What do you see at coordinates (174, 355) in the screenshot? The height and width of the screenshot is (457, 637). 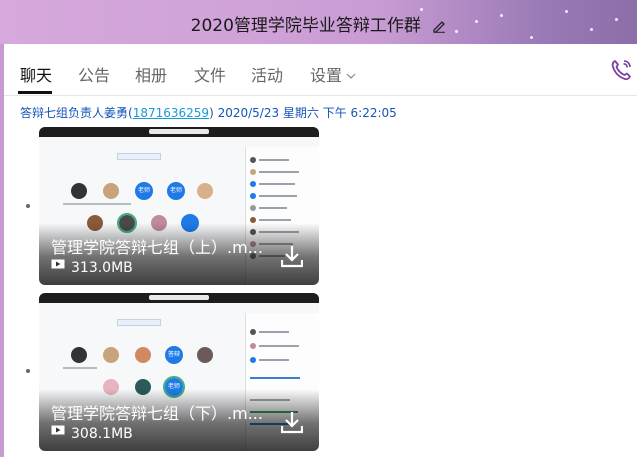 I see `defense-badge: 答辩` at bounding box center [174, 355].